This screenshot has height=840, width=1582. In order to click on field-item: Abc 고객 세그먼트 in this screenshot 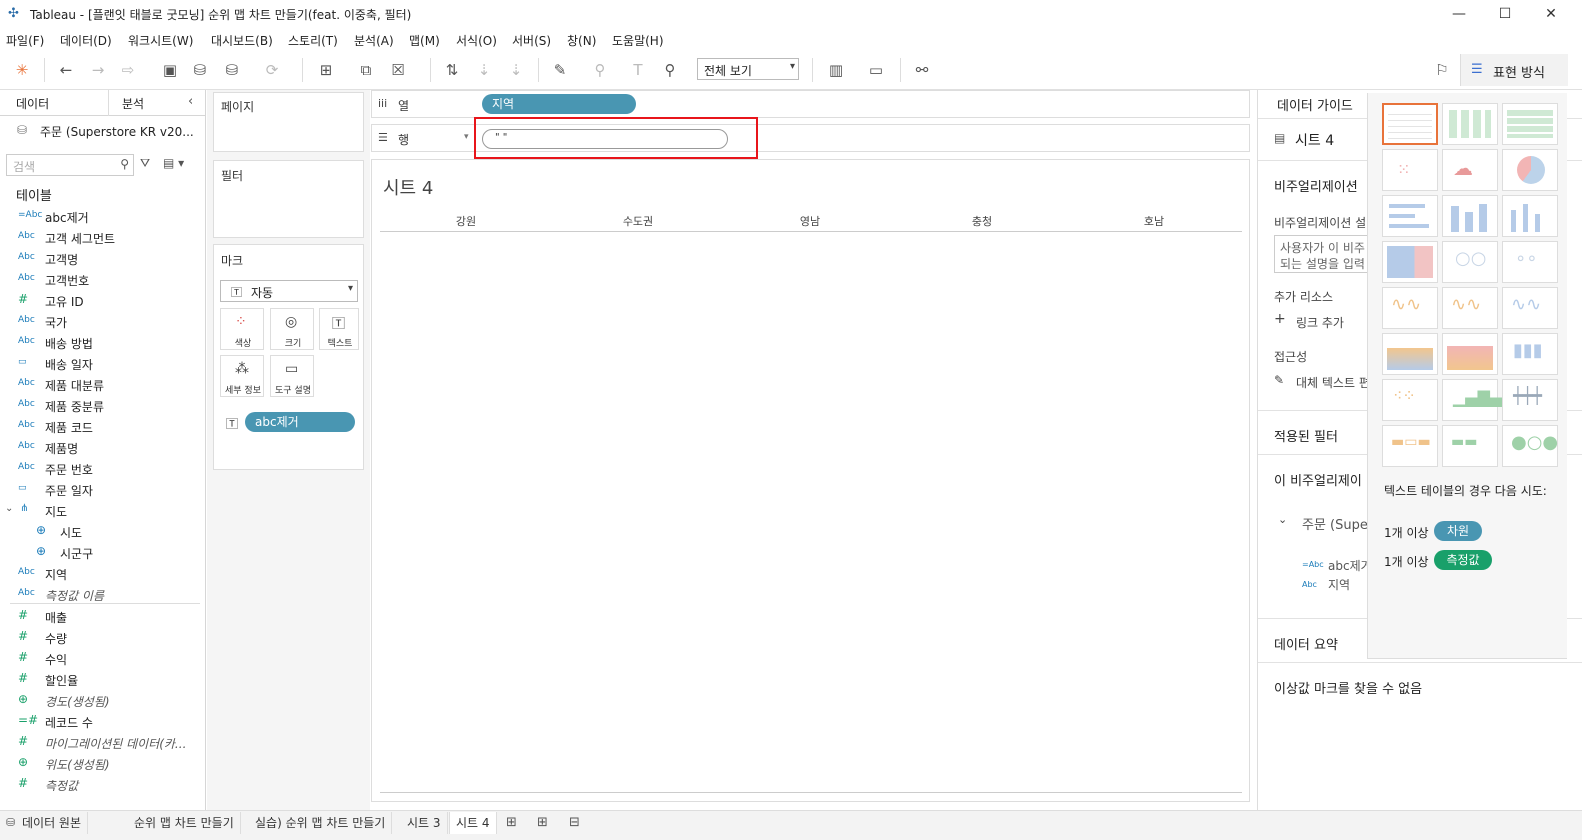, I will do `click(103, 237)`.